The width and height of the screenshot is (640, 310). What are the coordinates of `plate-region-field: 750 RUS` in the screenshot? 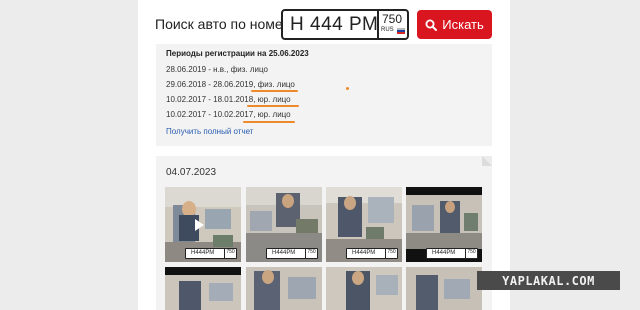 It's located at (393, 24).